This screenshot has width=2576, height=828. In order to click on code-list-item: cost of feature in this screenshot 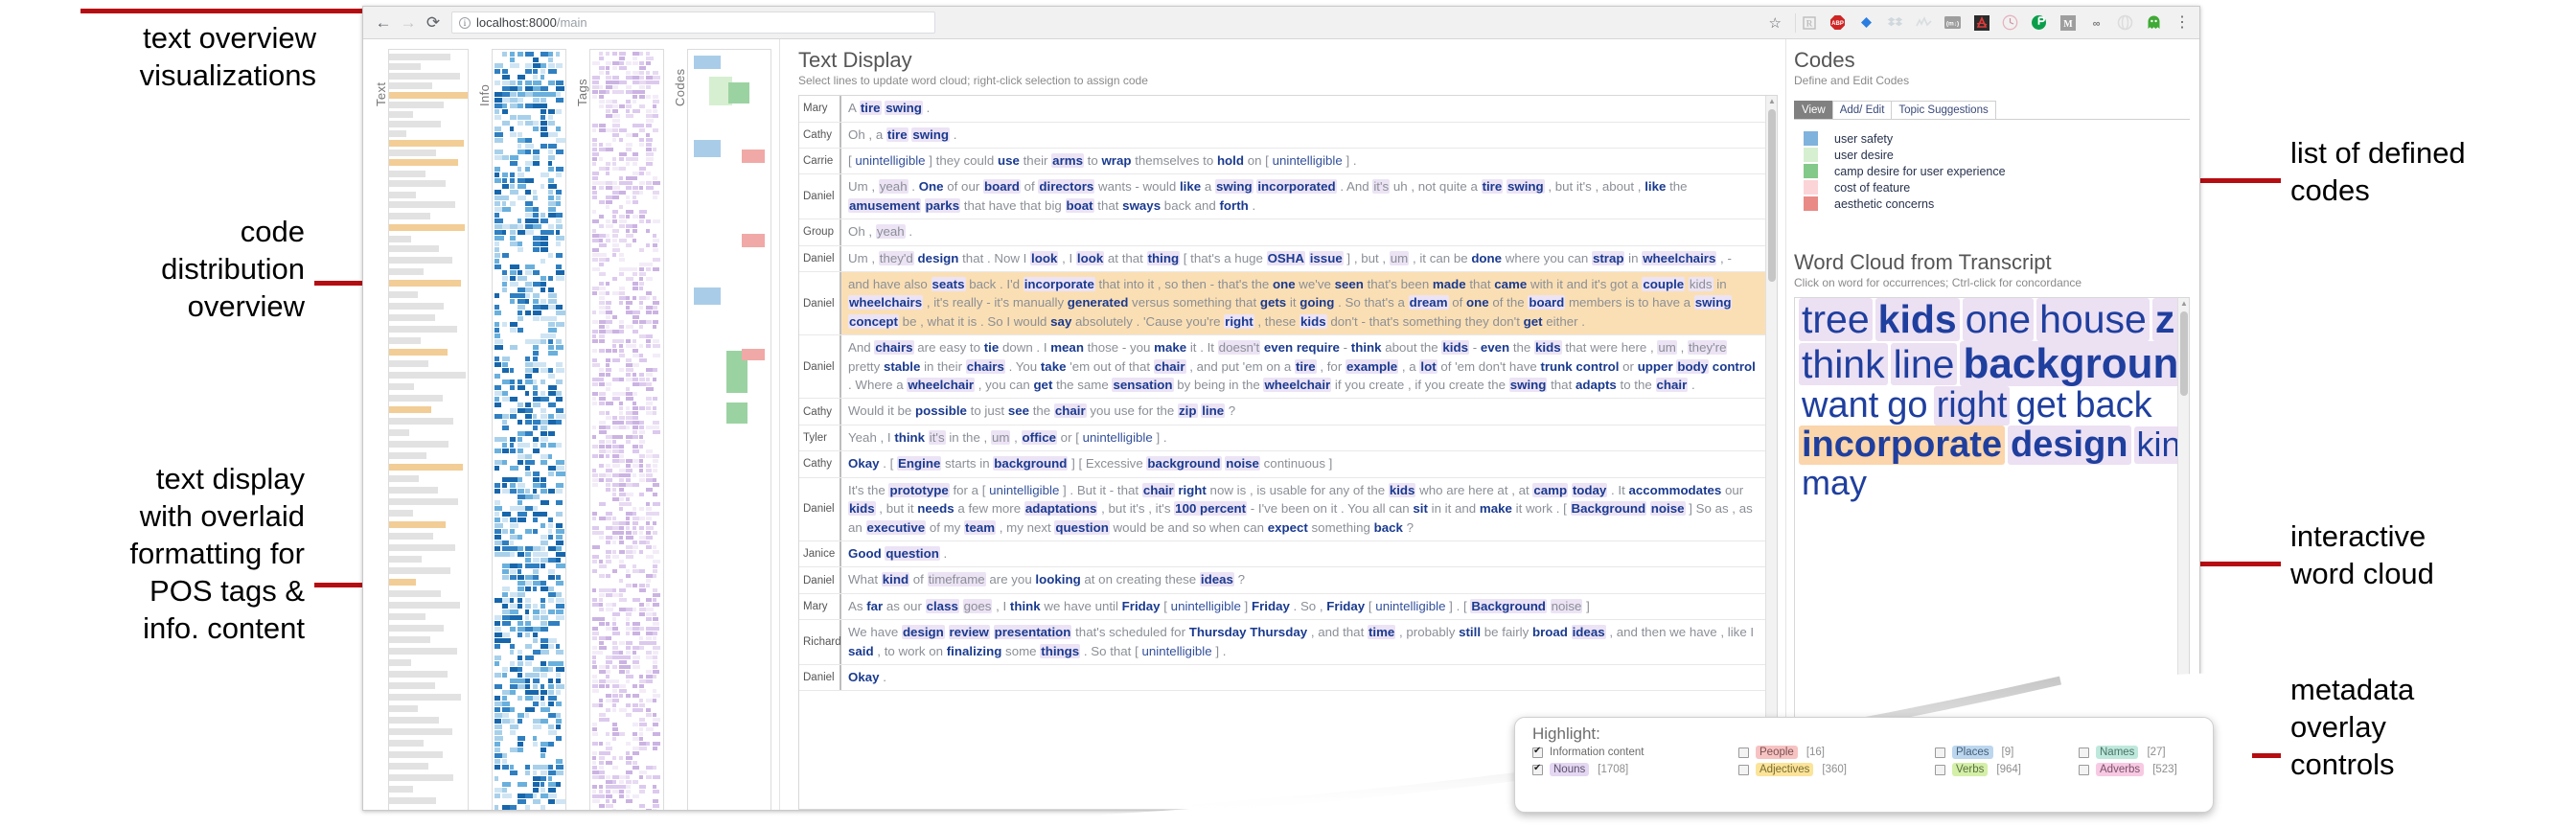, I will do `click(1997, 188)`.